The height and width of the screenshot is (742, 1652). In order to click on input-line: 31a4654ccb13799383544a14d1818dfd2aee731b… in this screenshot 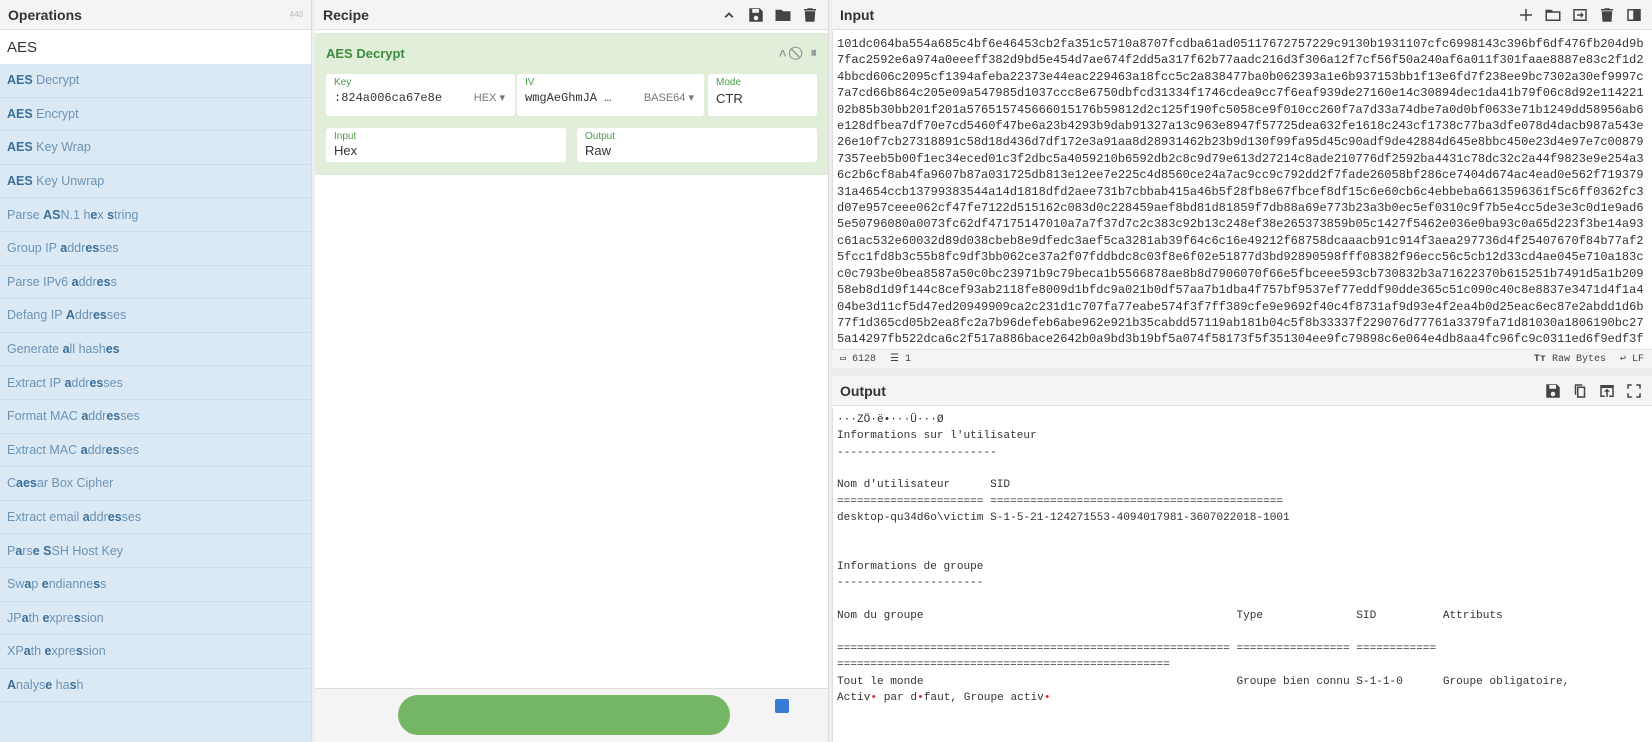, I will do `click(1240, 191)`.